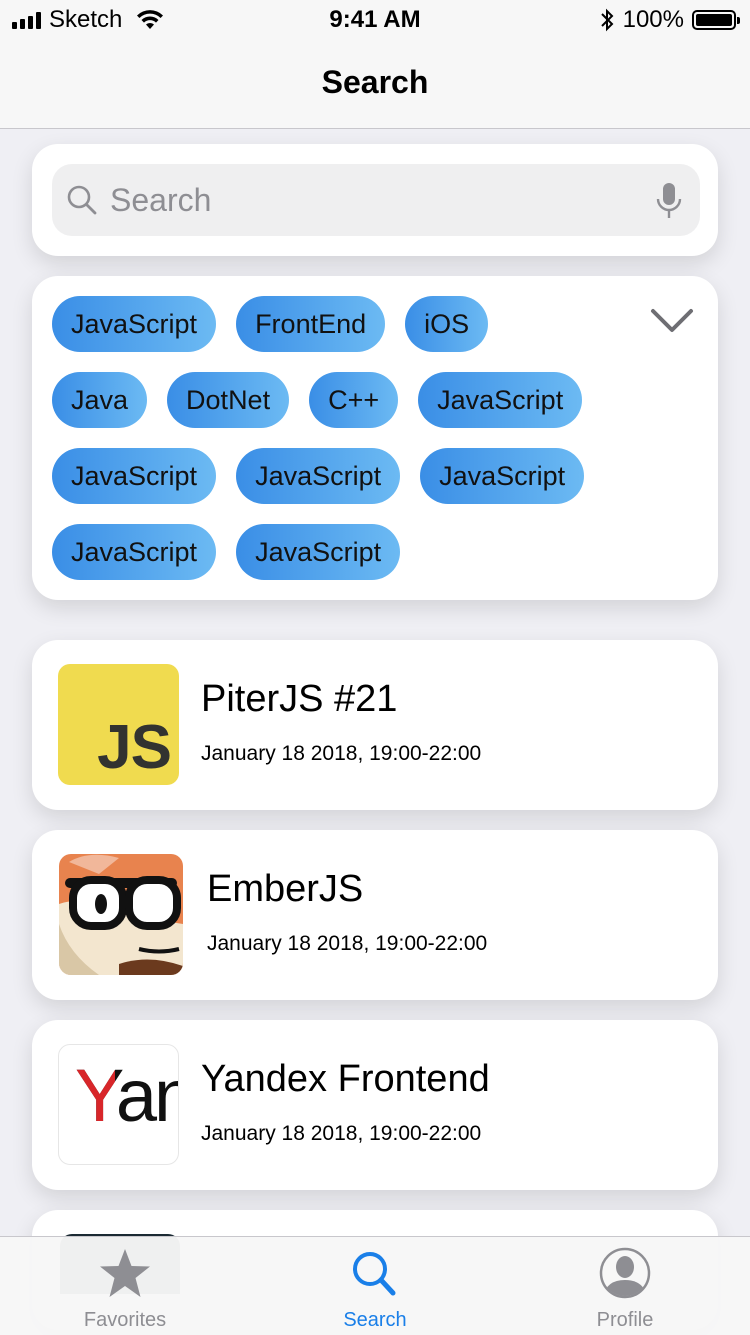  Describe the element at coordinates (311, 324) in the screenshot. I see `tag-chip: FrontEnd` at that location.